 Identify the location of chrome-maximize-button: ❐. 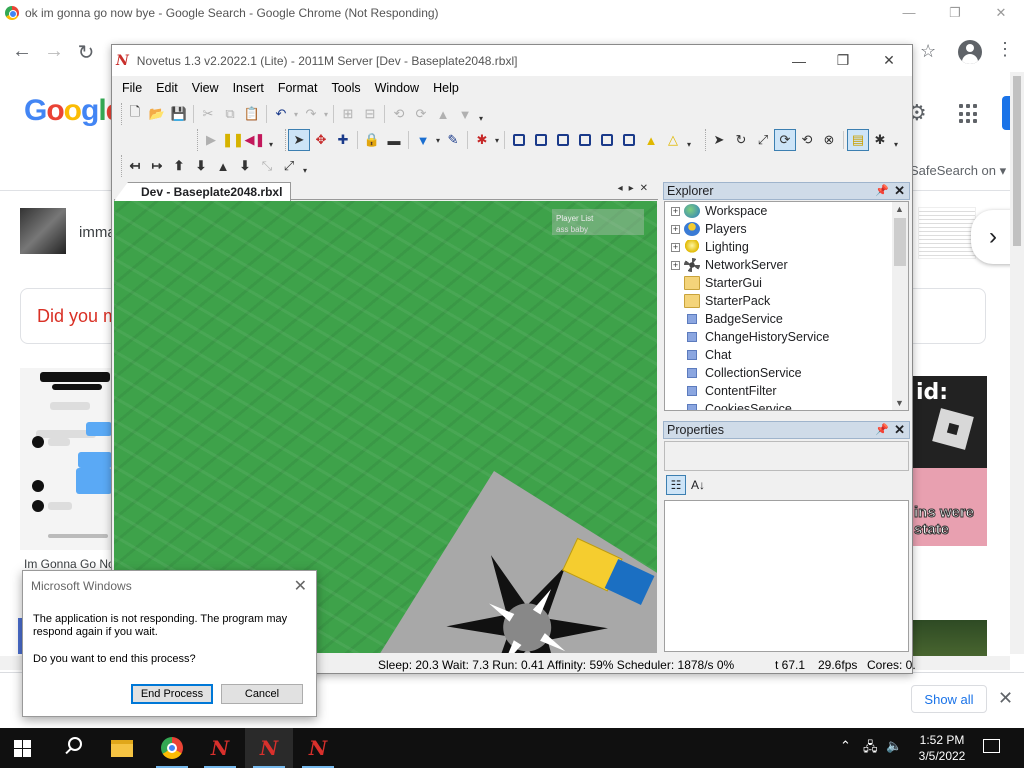
(955, 12).